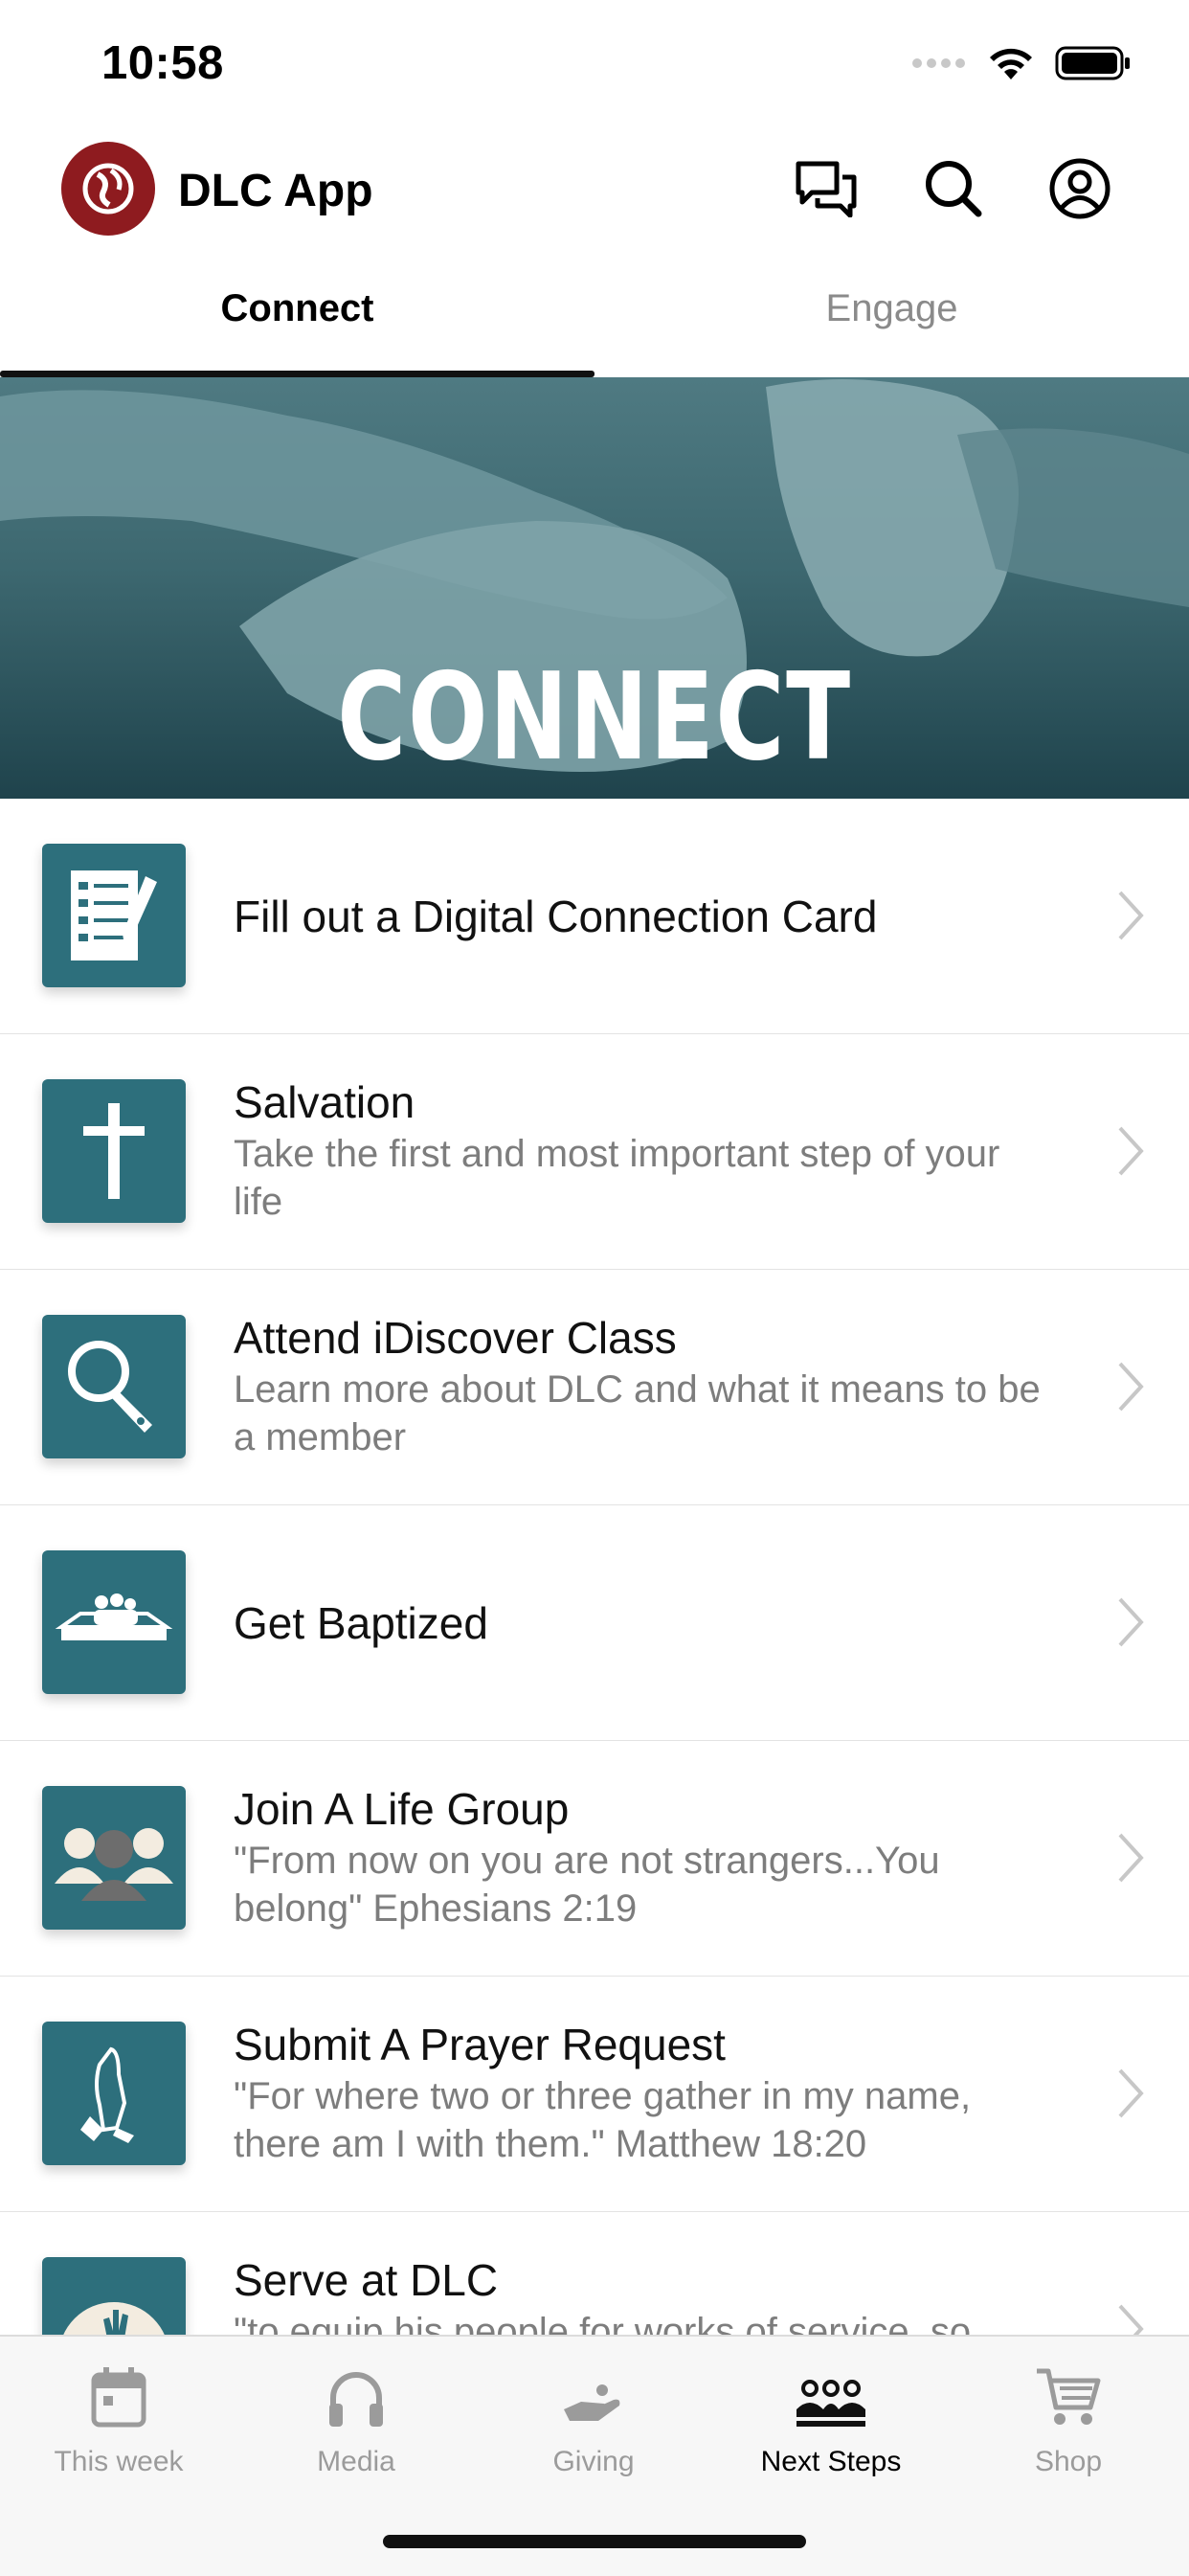 This screenshot has height=2576, width=1189. Describe the element at coordinates (594, 716) in the screenshot. I see `banner-title: CONNECT` at that location.